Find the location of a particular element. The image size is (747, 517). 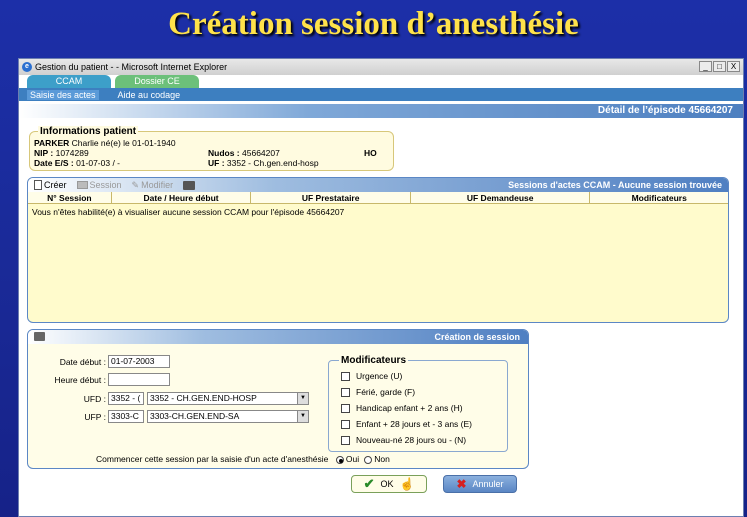

mod-handicap: Handicap enfant + 2 ans (H) is located at coordinates (402, 408).